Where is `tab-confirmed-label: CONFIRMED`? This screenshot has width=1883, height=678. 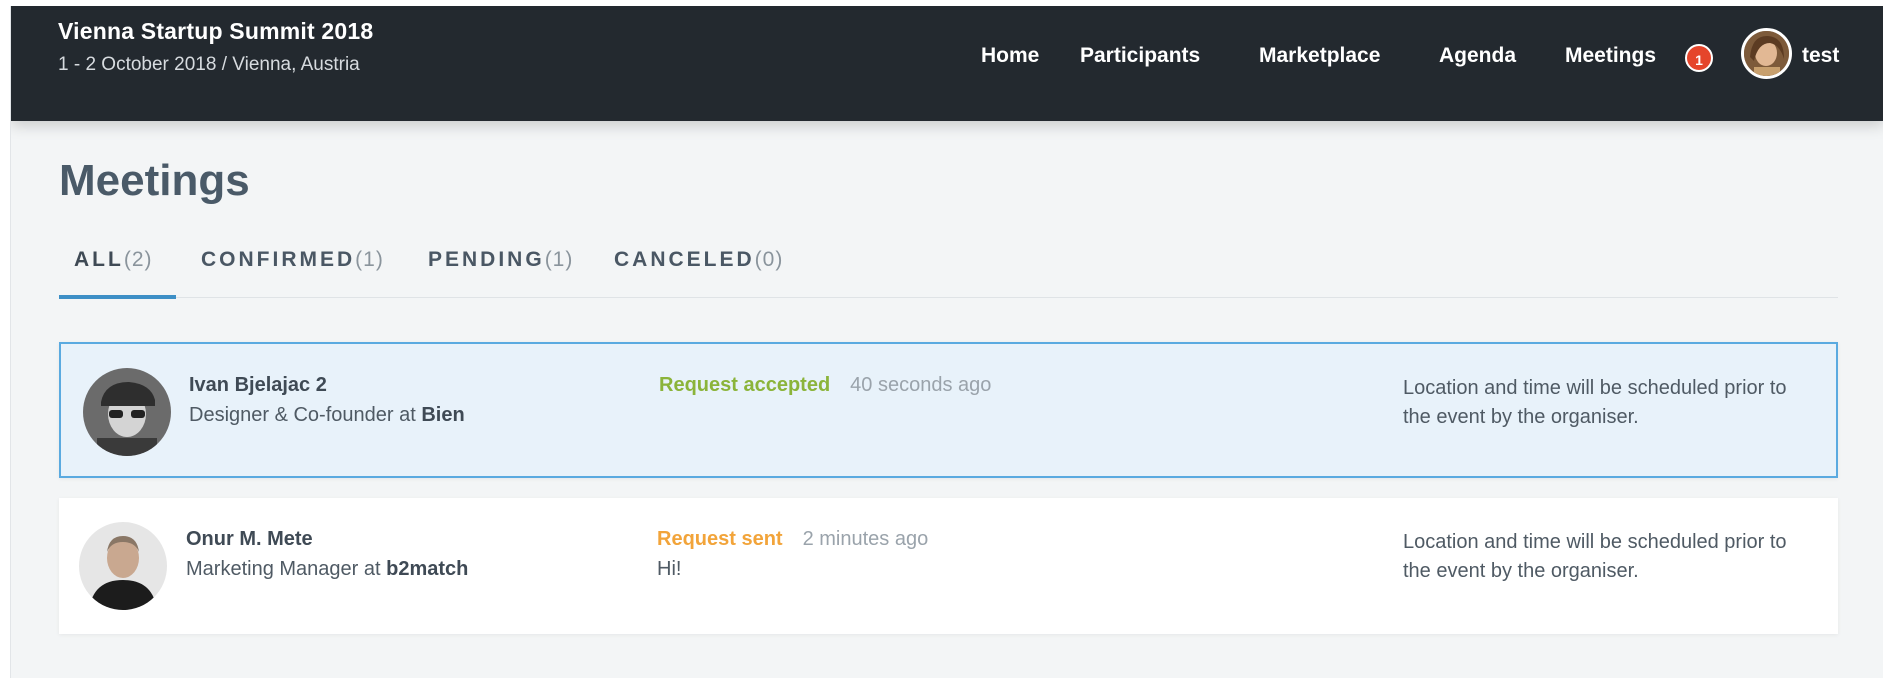
tab-confirmed-label: CONFIRMED is located at coordinates (278, 259).